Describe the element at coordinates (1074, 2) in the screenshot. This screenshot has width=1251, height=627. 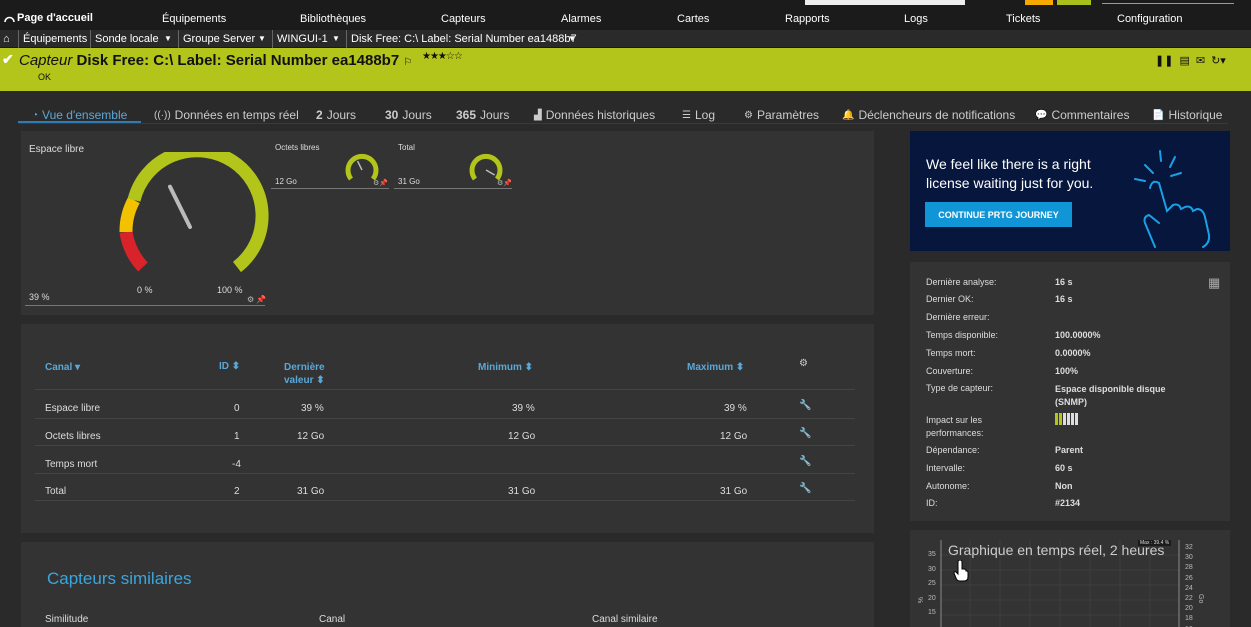
I see `alarm-badge-ok` at that location.